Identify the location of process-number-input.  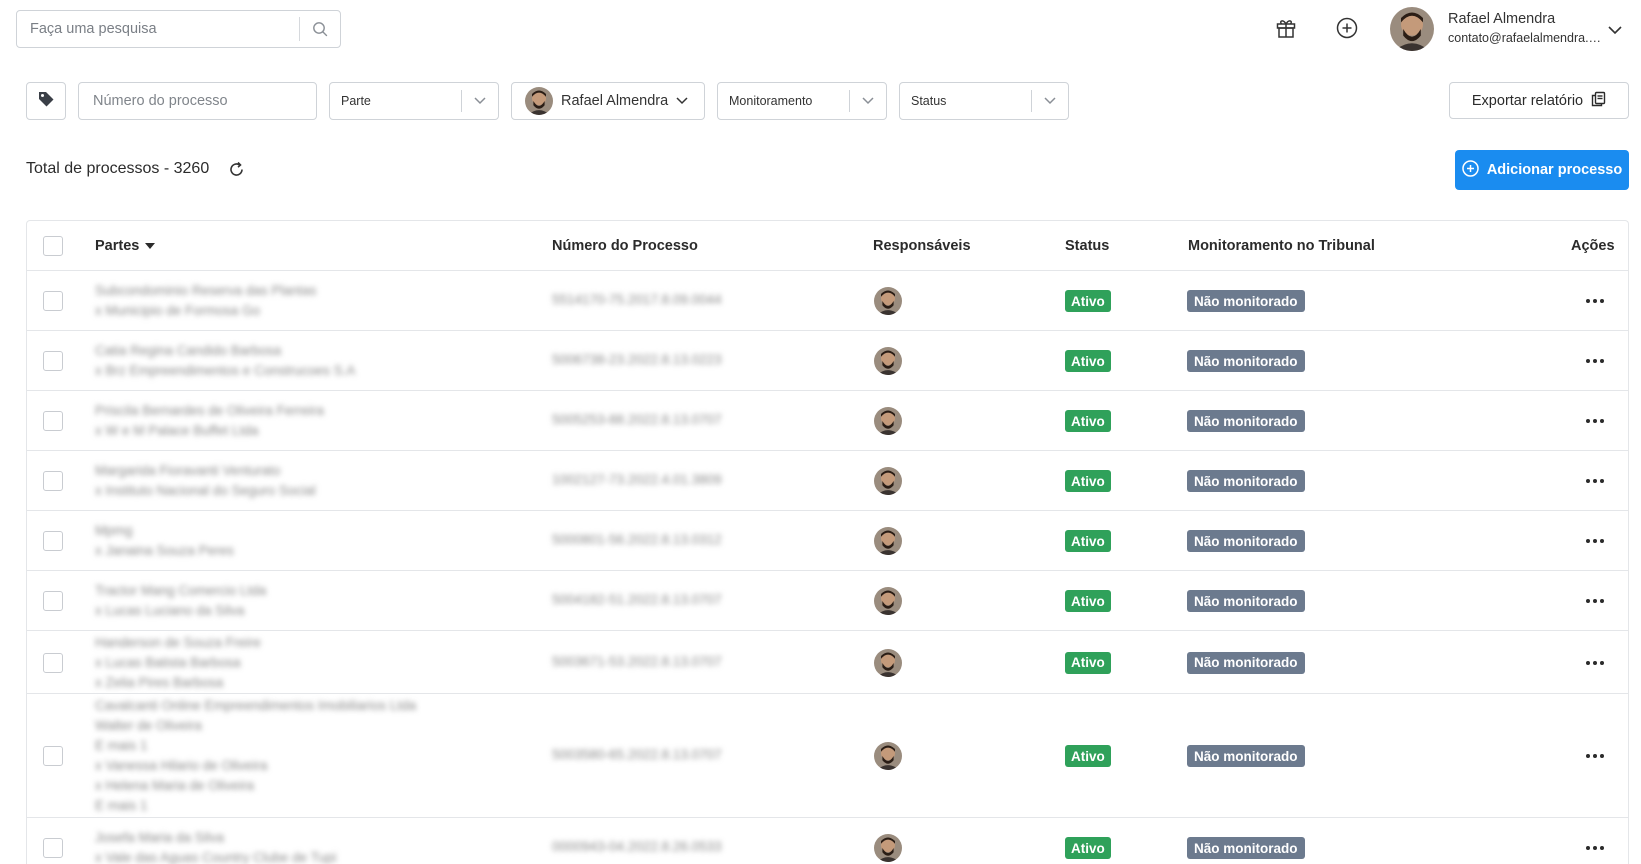
(197, 101).